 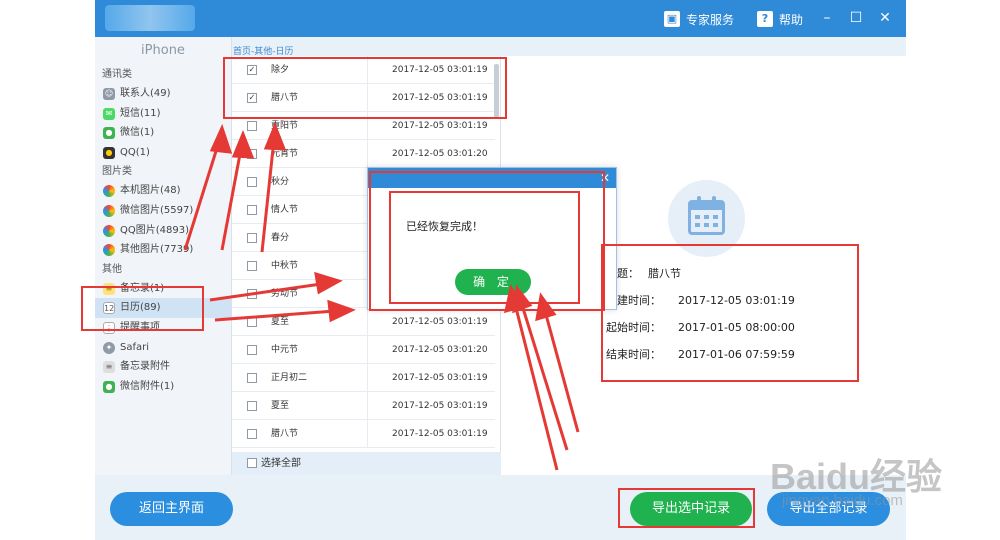 What do you see at coordinates (171, 509) in the screenshot?
I see `back-to-home-button: 返回主界面` at bounding box center [171, 509].